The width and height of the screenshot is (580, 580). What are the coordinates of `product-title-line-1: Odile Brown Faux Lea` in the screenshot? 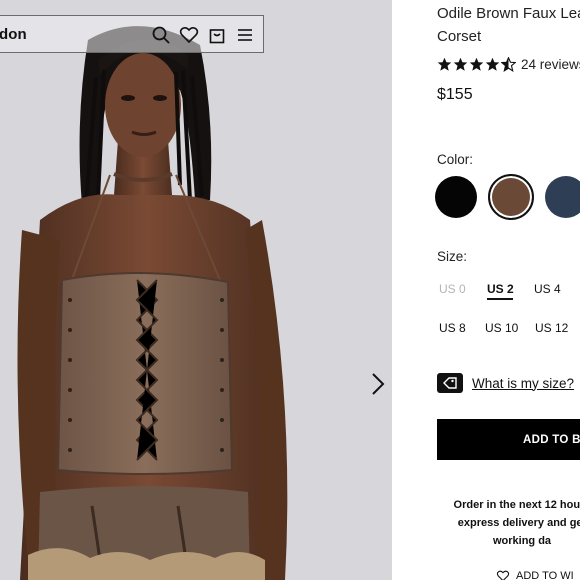 It's located at (508, 13).